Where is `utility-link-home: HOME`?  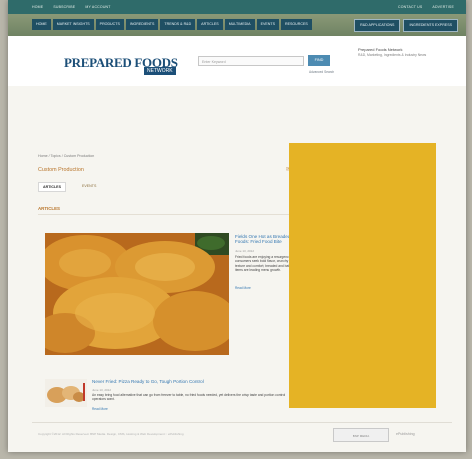
utility-link-home: HOME is located at coordinates (37, 7).